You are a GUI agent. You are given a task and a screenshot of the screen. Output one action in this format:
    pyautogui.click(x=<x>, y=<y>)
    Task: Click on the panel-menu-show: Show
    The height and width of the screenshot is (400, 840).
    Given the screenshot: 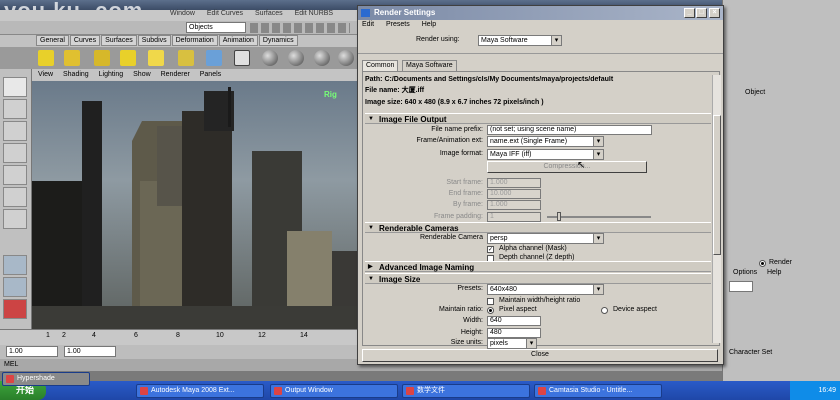 What is the action you would take?
    pyautogui.click(x=142, y=74)
    